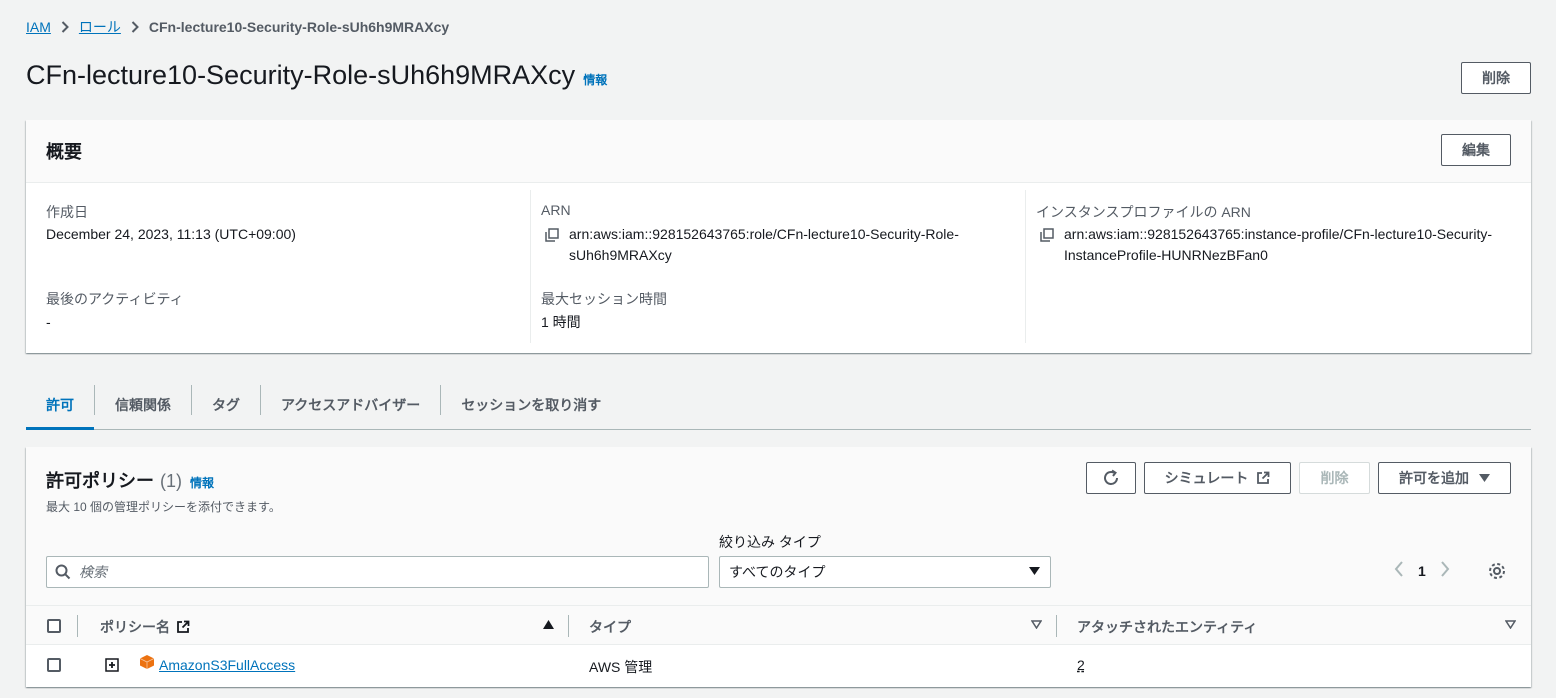 This screenshot has width=1556, height=698. Describe the element at coordinates (100, 481) in the screenshot. I see `policies-title-text: 許可ポリシー` at that location.